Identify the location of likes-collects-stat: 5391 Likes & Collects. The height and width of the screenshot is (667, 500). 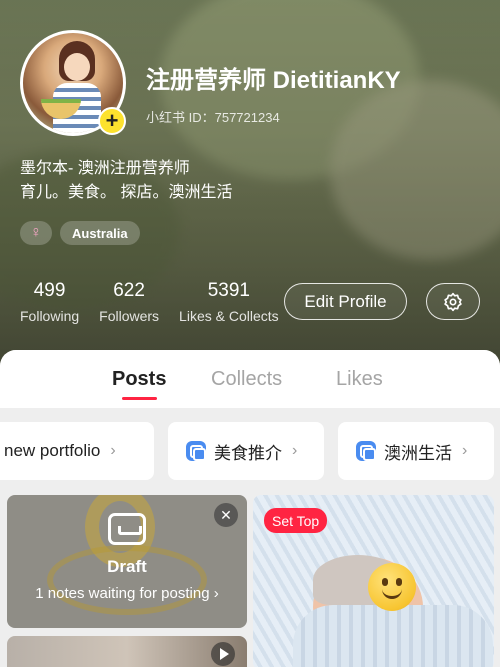
(229, 302).